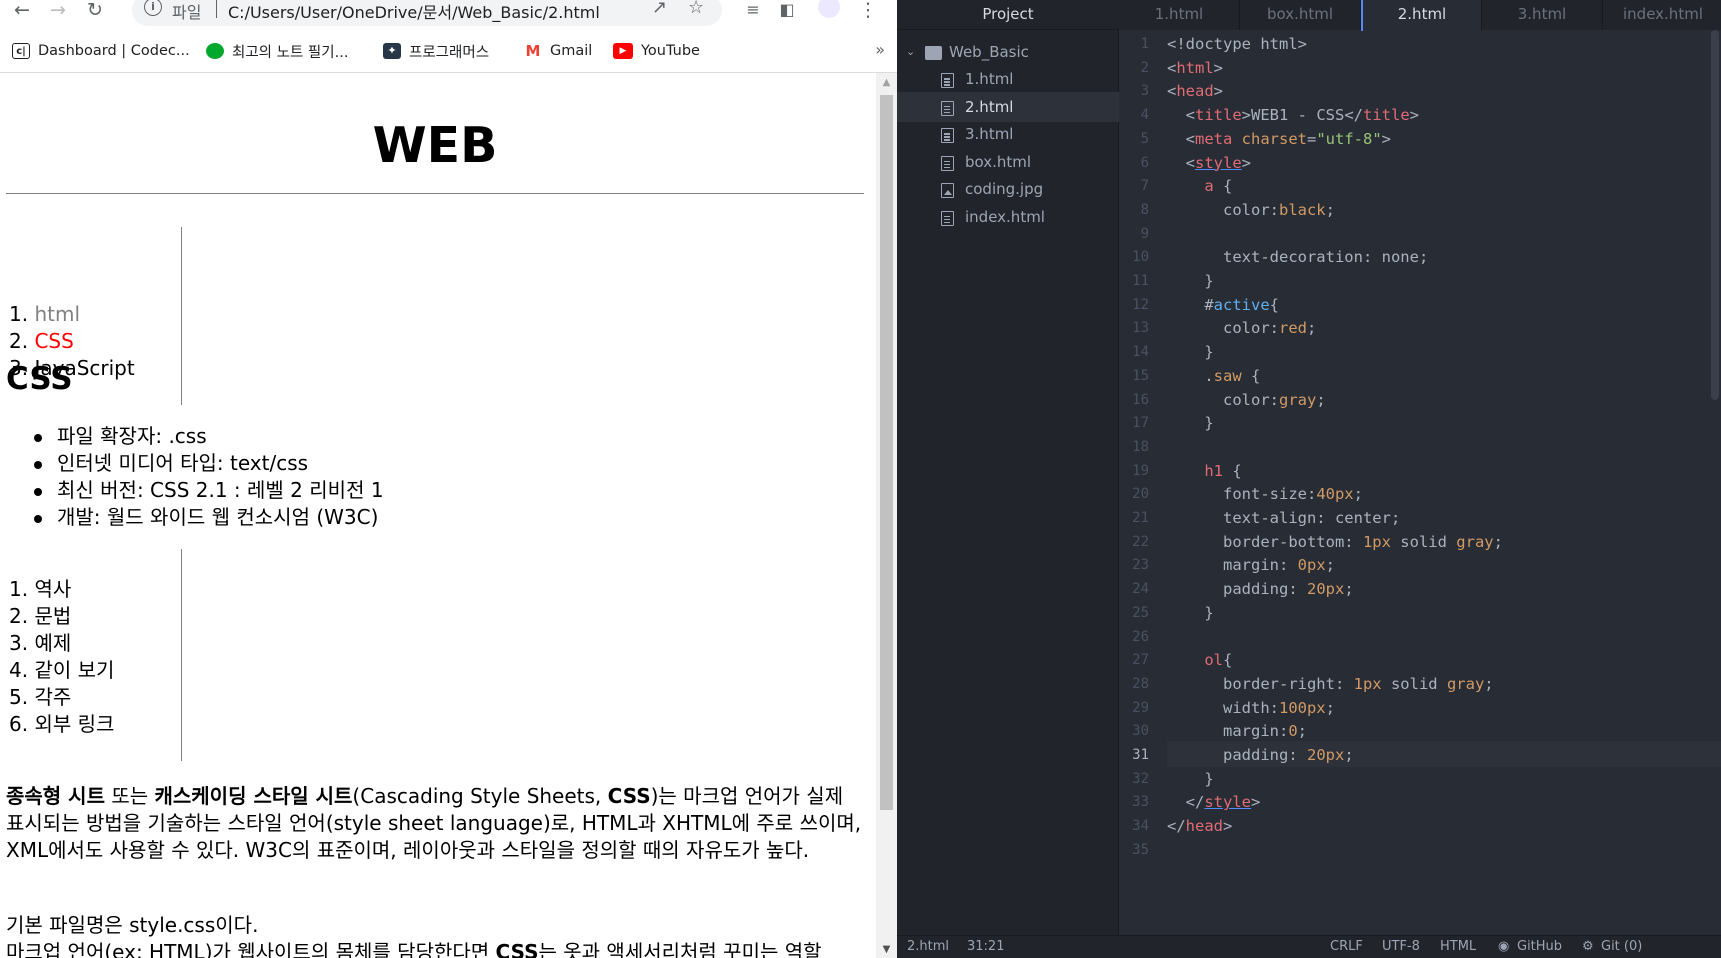 This screenshot has width=1721, height=958. Describe the element at coordinates (95, 314) in the screenshot. I see `nav-item-html: 1. html` at that location.